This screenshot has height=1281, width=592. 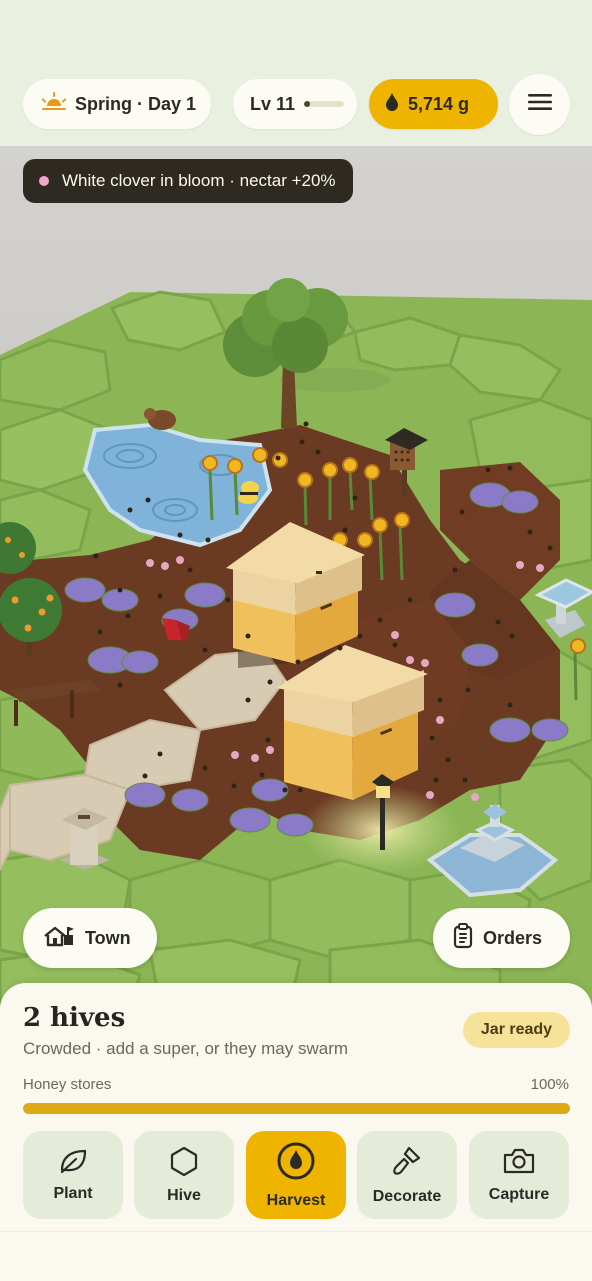 What do you see at coordinates (44, 181) in the screenshot?
I see `notification-dot` at bounding box center [44, 181].